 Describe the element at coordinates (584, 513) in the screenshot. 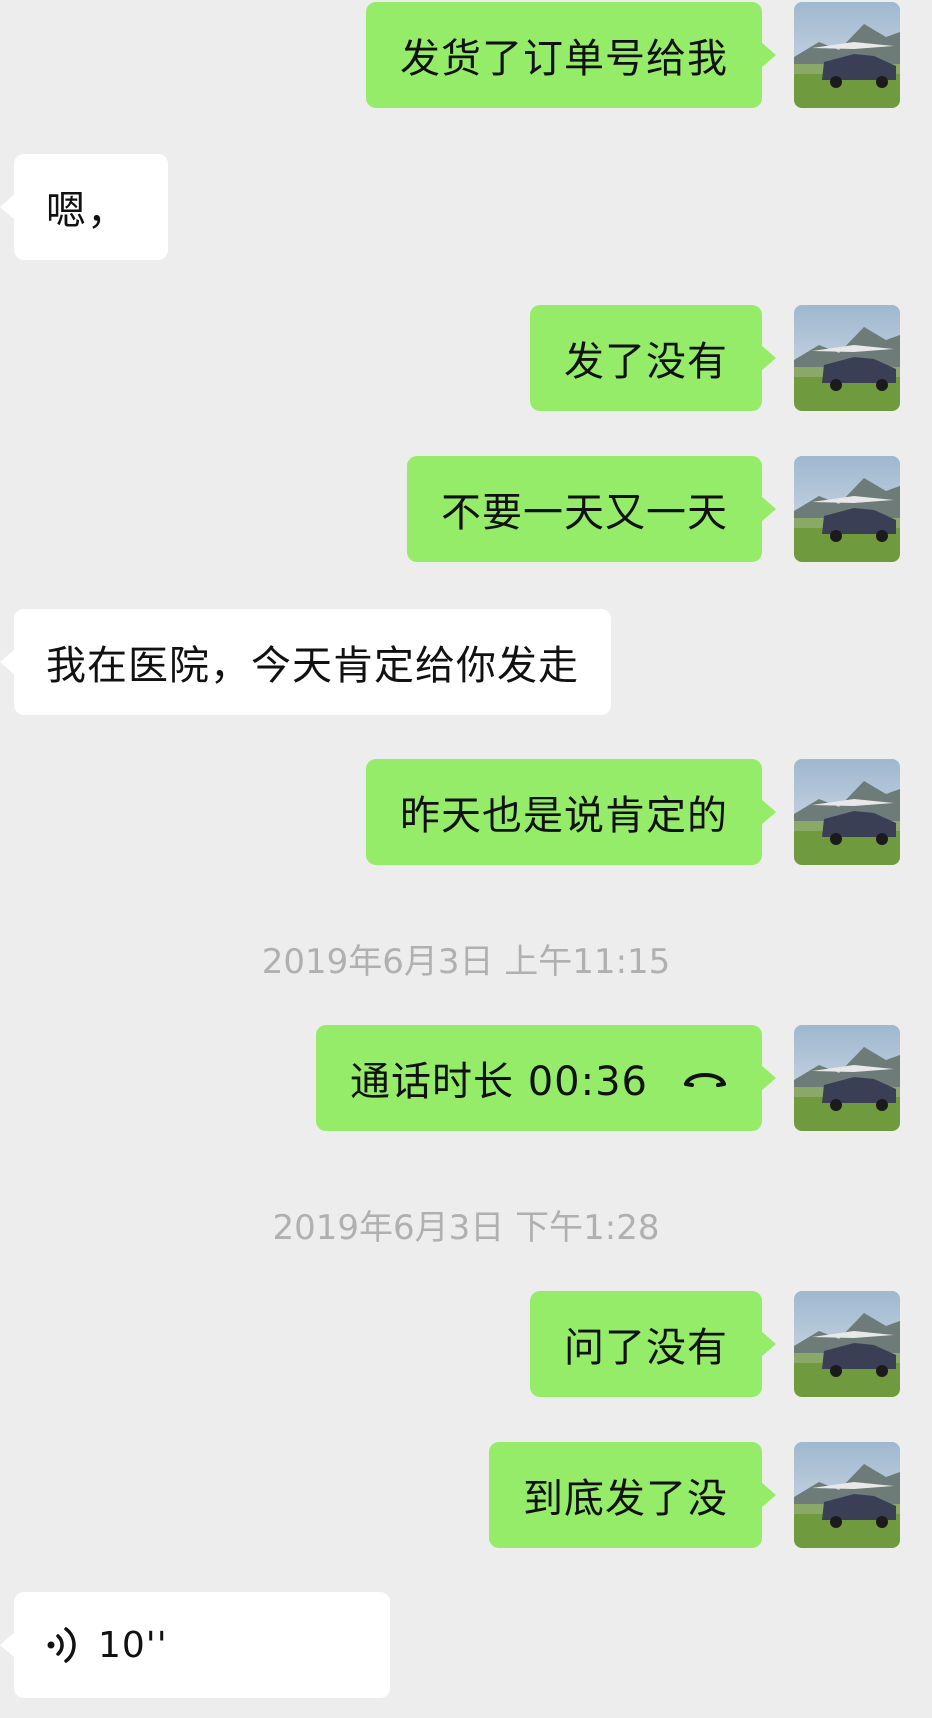

I see `message-text: 不要一天又一天` at that location.